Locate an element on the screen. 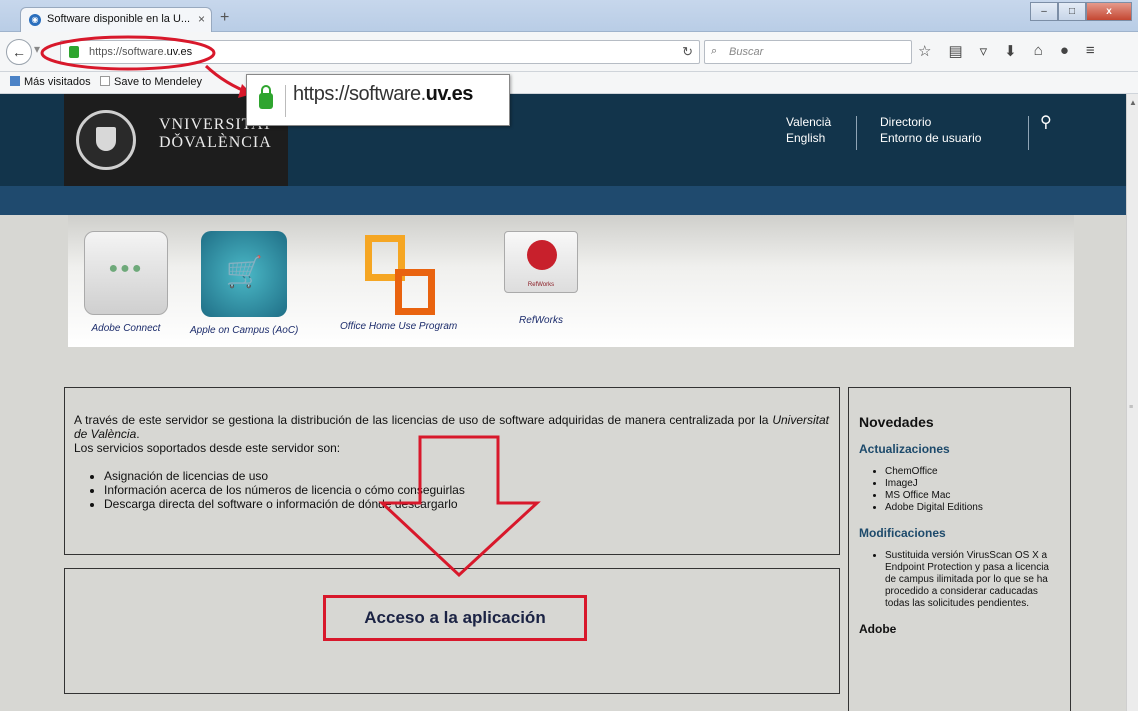  toolbar-icons: ☆ ▤ ▿ ⬇ ⌂ ● ≡ is located at coordinates (1006, 51).